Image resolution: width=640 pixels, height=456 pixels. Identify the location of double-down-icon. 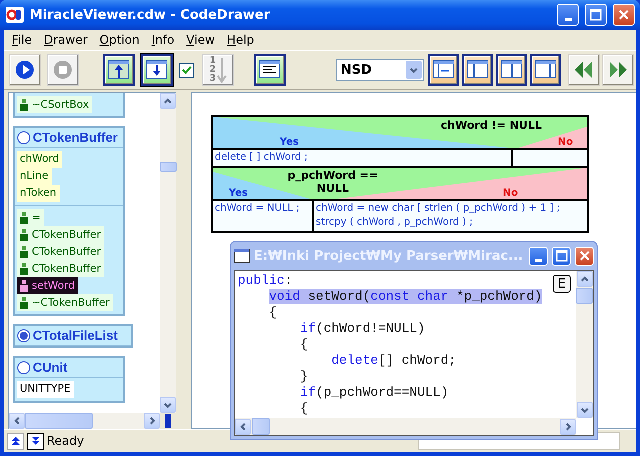
(35, 441).